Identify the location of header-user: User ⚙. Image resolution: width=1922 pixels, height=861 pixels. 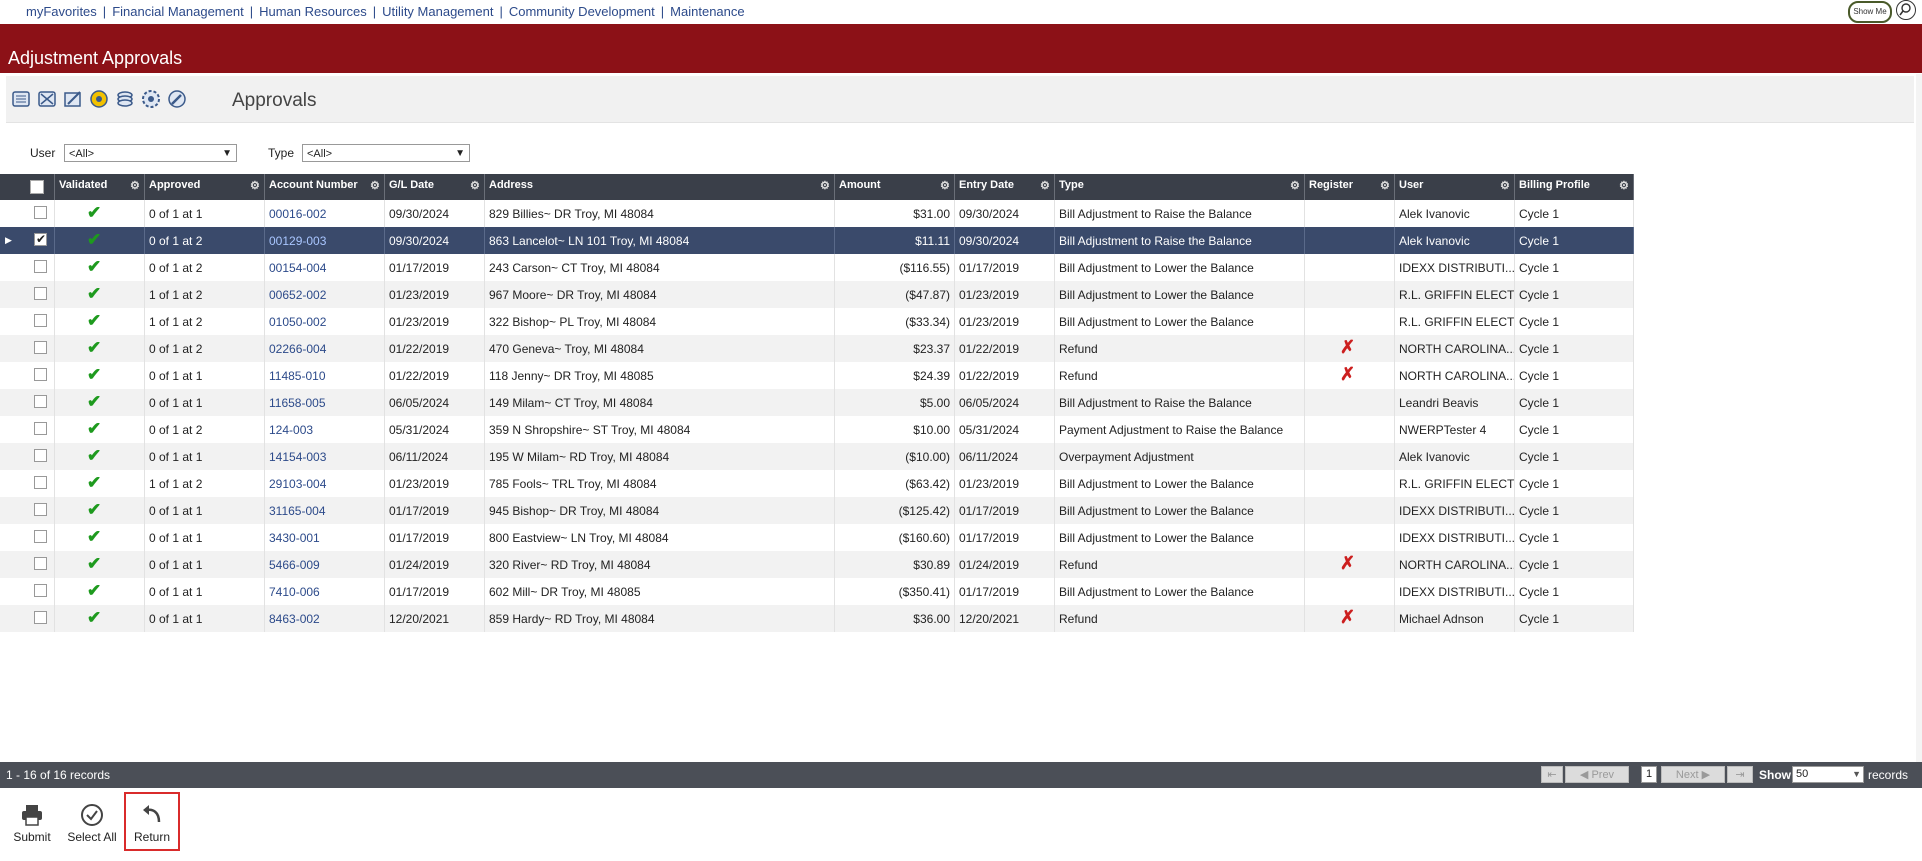
(1455, 187).